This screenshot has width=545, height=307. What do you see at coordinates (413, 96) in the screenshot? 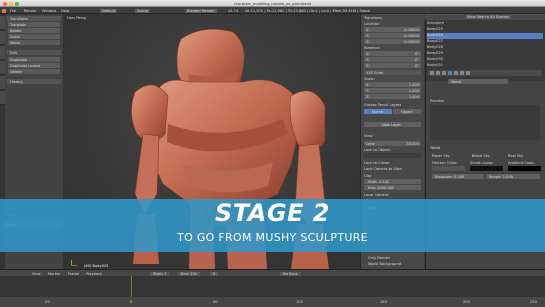
I see `scale-z-value: 1.000` at bounding box center [413, 96].